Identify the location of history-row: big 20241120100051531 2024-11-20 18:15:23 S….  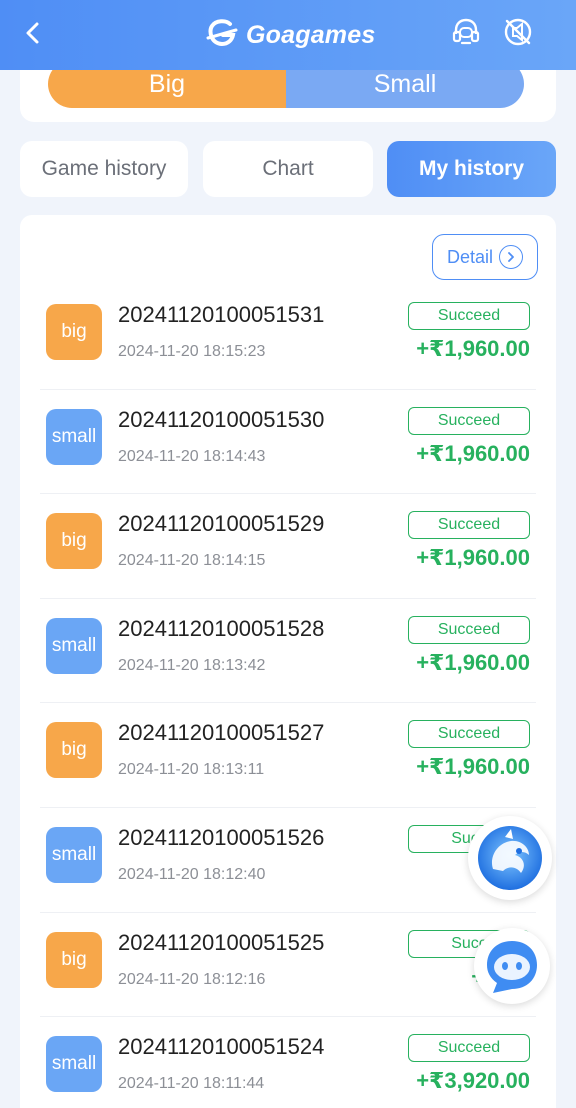
(288, 337).